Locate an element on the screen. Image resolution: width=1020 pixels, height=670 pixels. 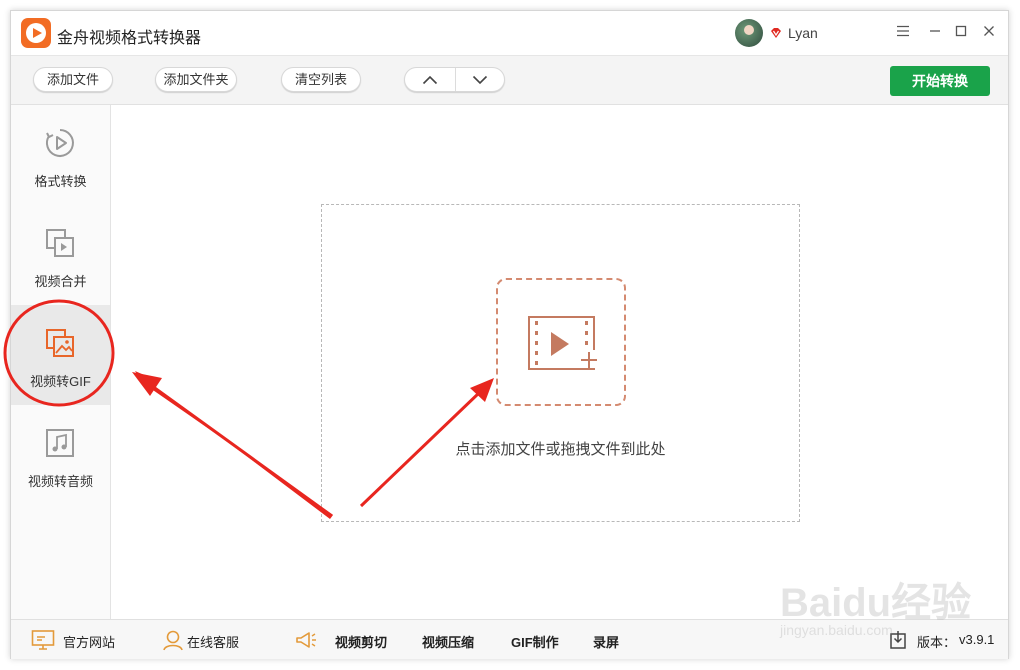
clear-list-button: 清空列表 is located at coordinates (321, 79).